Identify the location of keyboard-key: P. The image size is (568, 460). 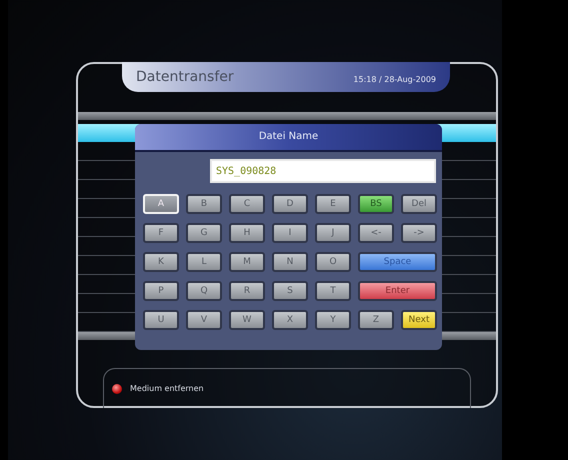
(161, 291).